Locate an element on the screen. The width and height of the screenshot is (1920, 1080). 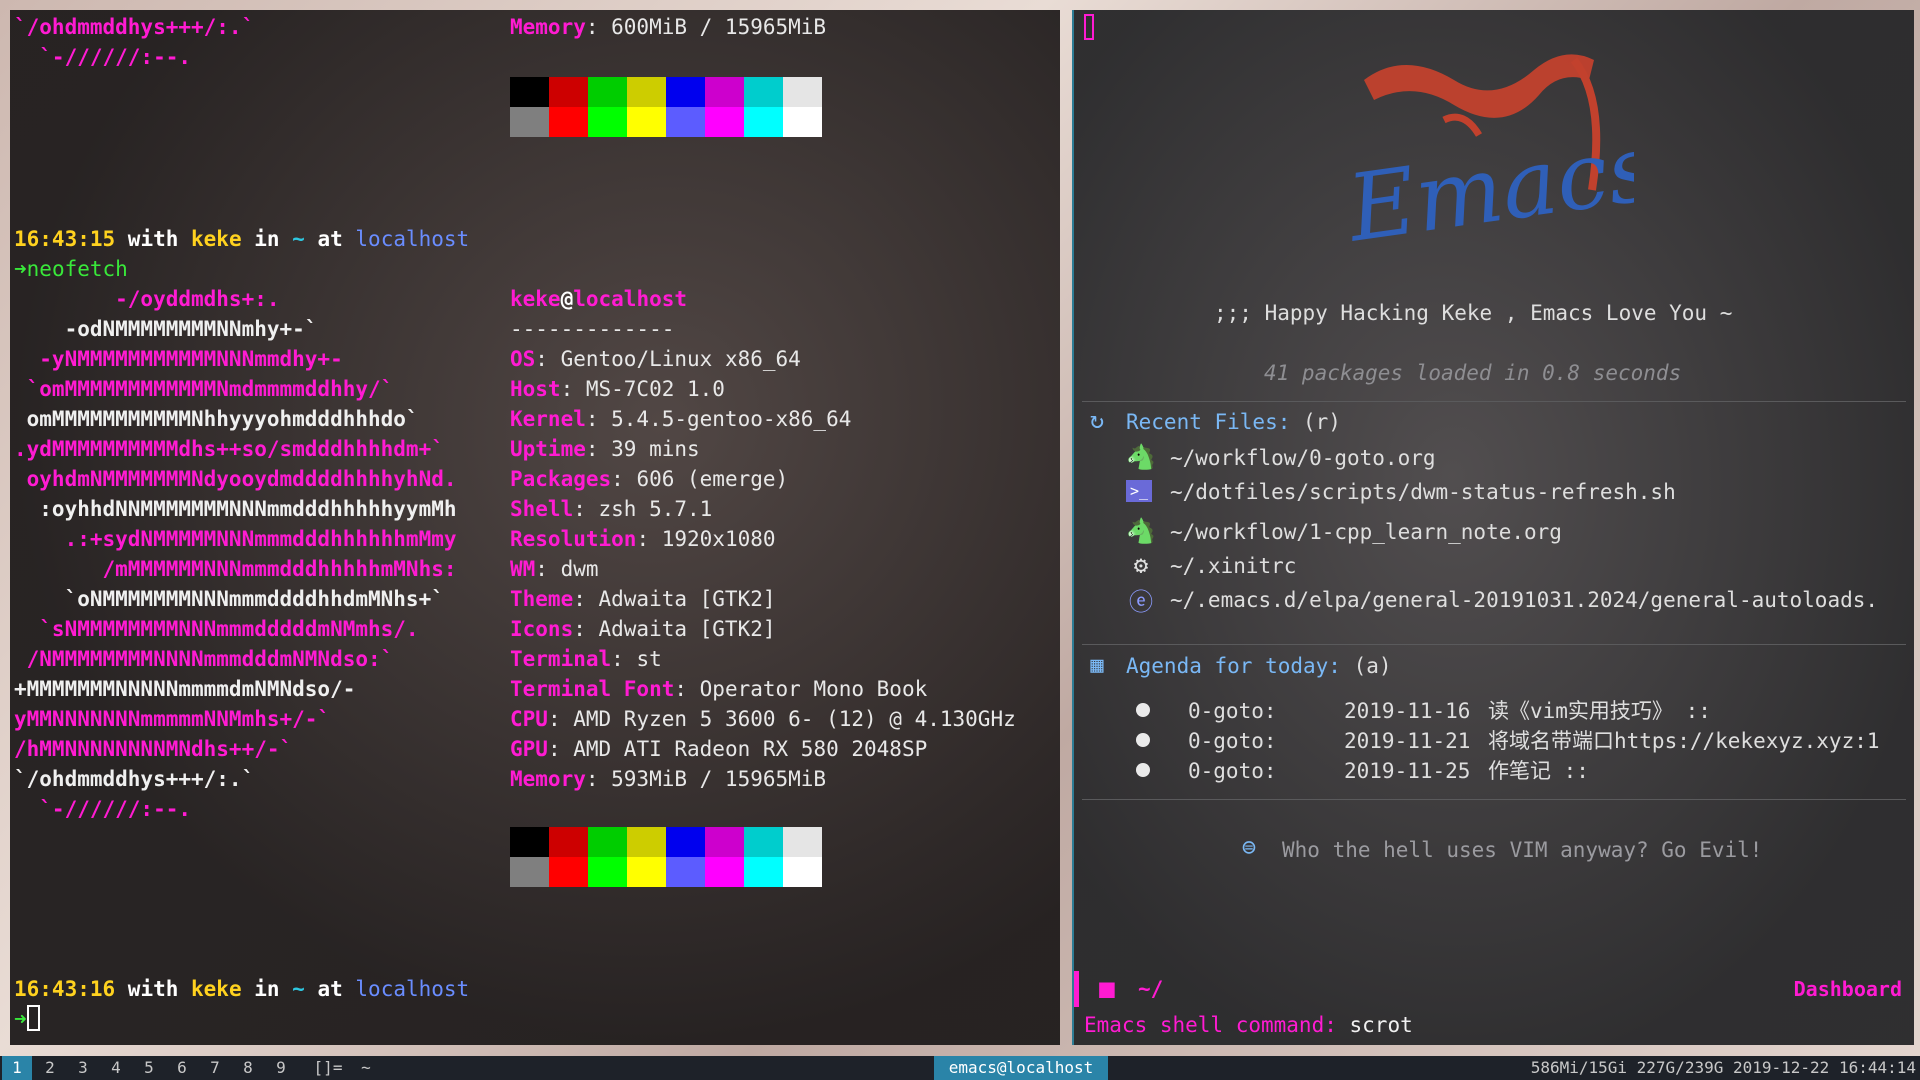
minibuffer-prompt: Emacs shell command: is located at coordinates (1210, 1025).